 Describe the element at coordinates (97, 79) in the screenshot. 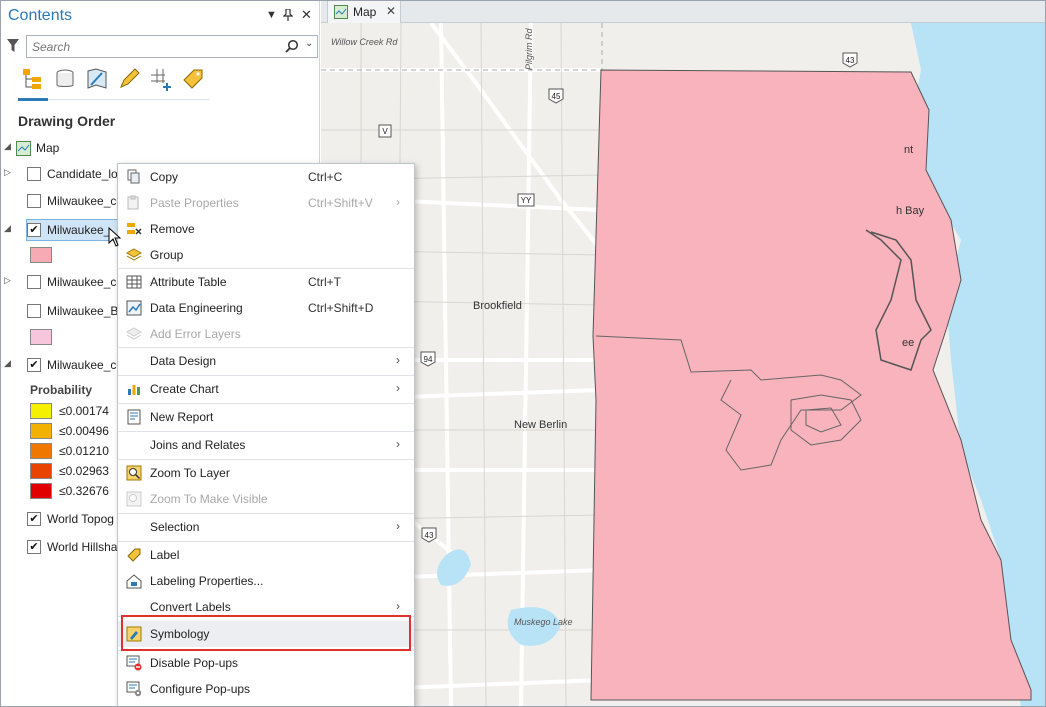

I see `selection-list-icon` at that location.